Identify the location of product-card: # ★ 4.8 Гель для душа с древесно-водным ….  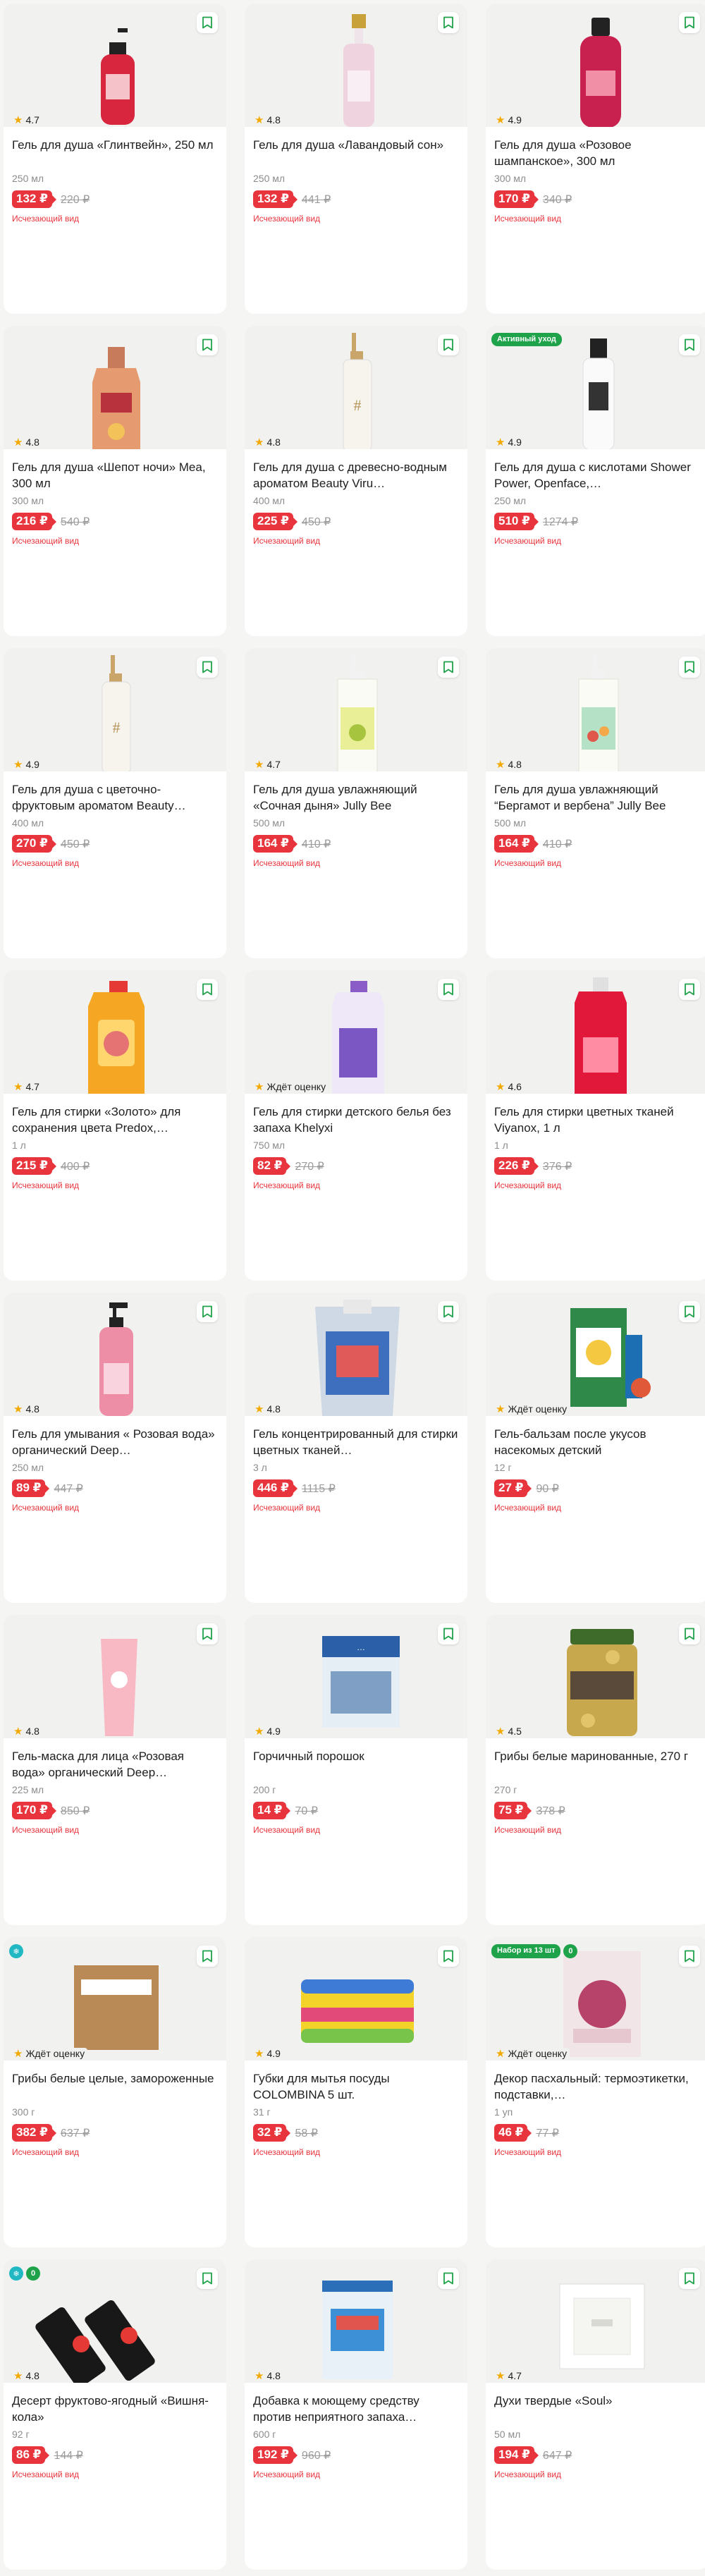
(356, 481).